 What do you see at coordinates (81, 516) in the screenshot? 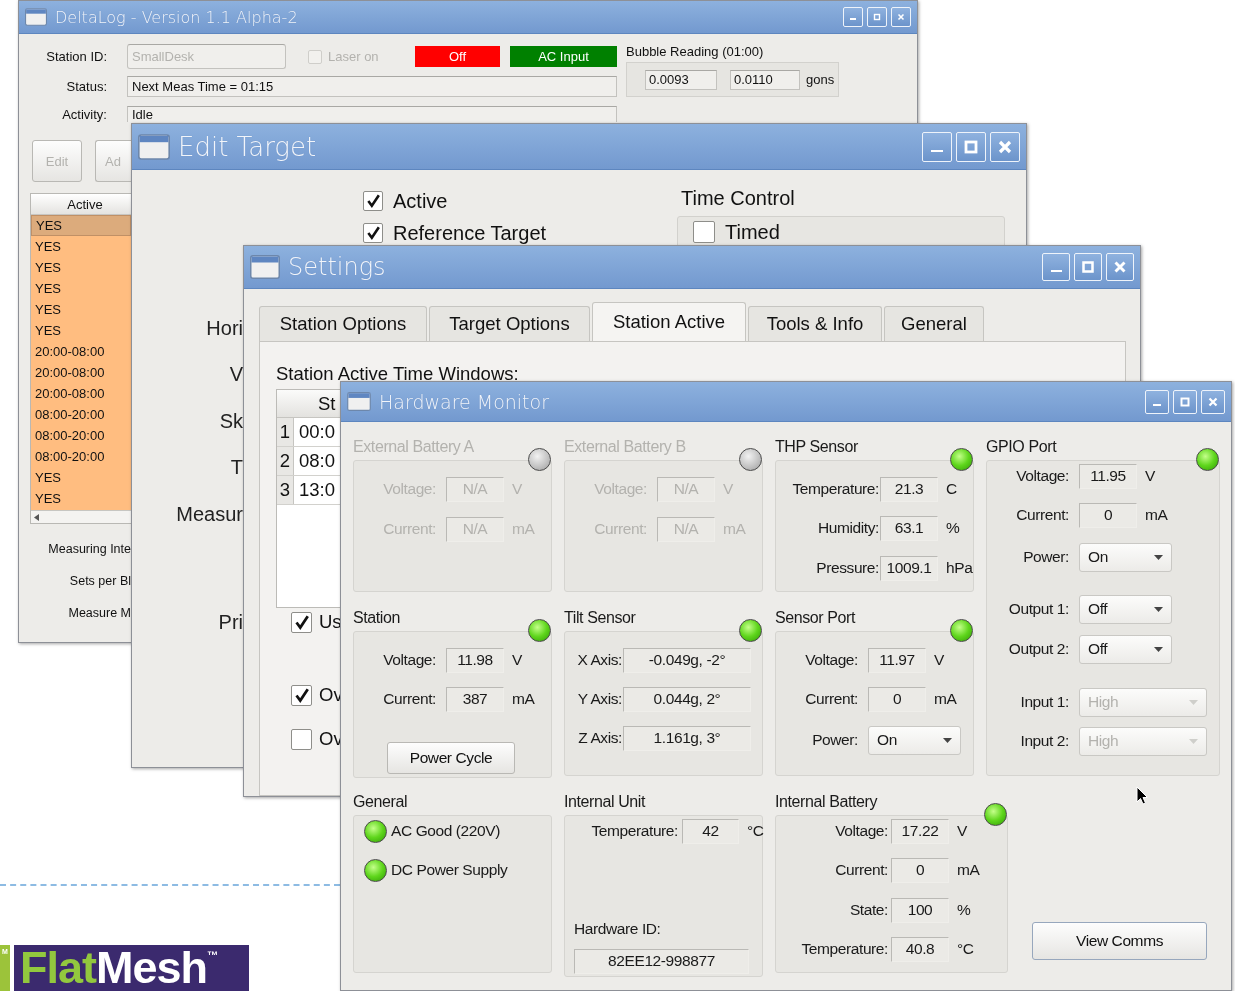
I see `horizontal-scrollbar` at bounding box center [81, 516].